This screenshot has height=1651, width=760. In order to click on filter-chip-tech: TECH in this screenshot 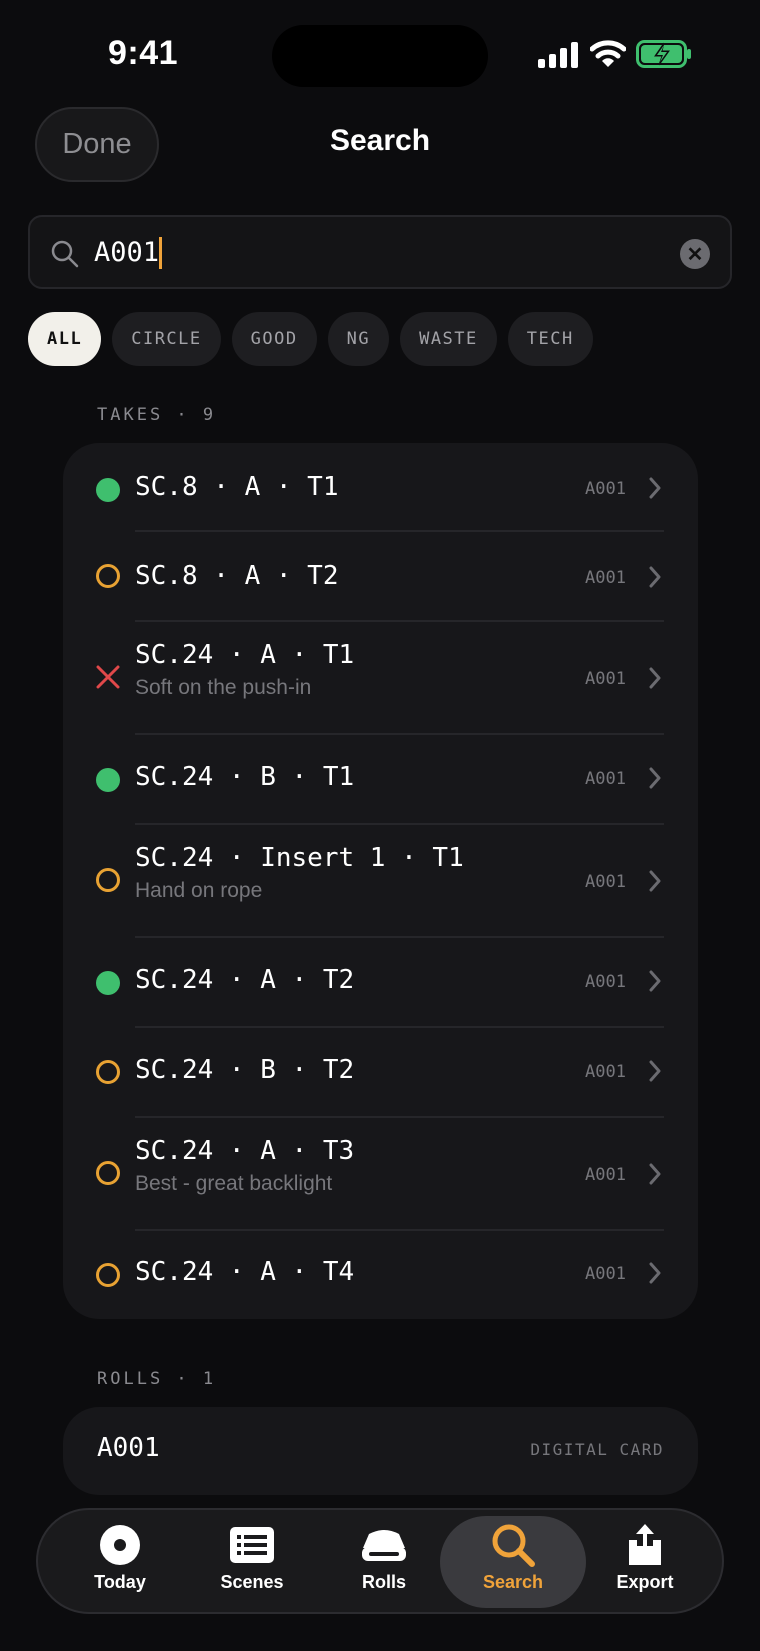, I will do `click(550, 339)`.